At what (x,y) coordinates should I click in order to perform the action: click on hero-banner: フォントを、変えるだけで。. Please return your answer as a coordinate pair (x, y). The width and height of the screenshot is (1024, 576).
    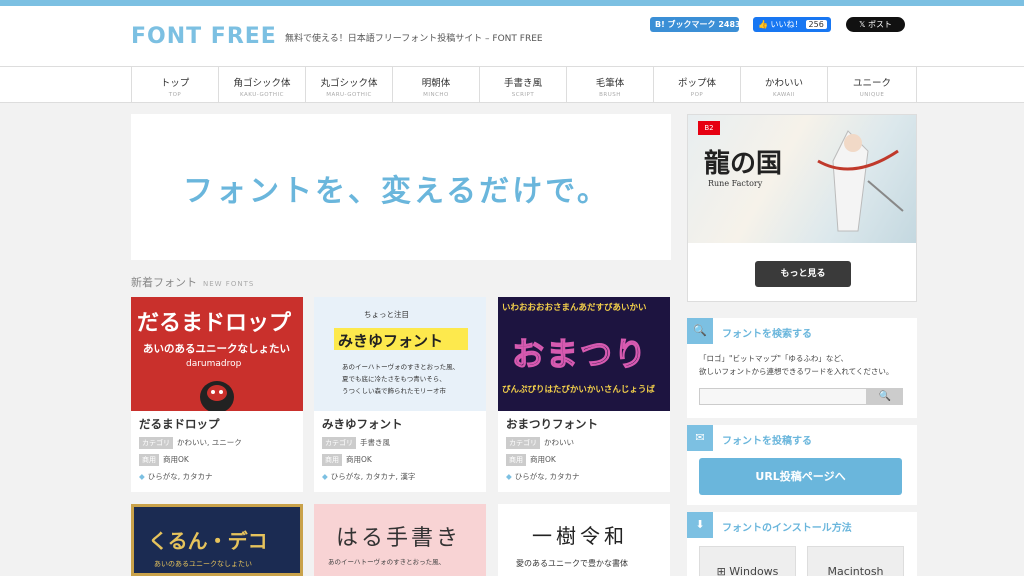
    Looking at the image, I should click on (401, 187).